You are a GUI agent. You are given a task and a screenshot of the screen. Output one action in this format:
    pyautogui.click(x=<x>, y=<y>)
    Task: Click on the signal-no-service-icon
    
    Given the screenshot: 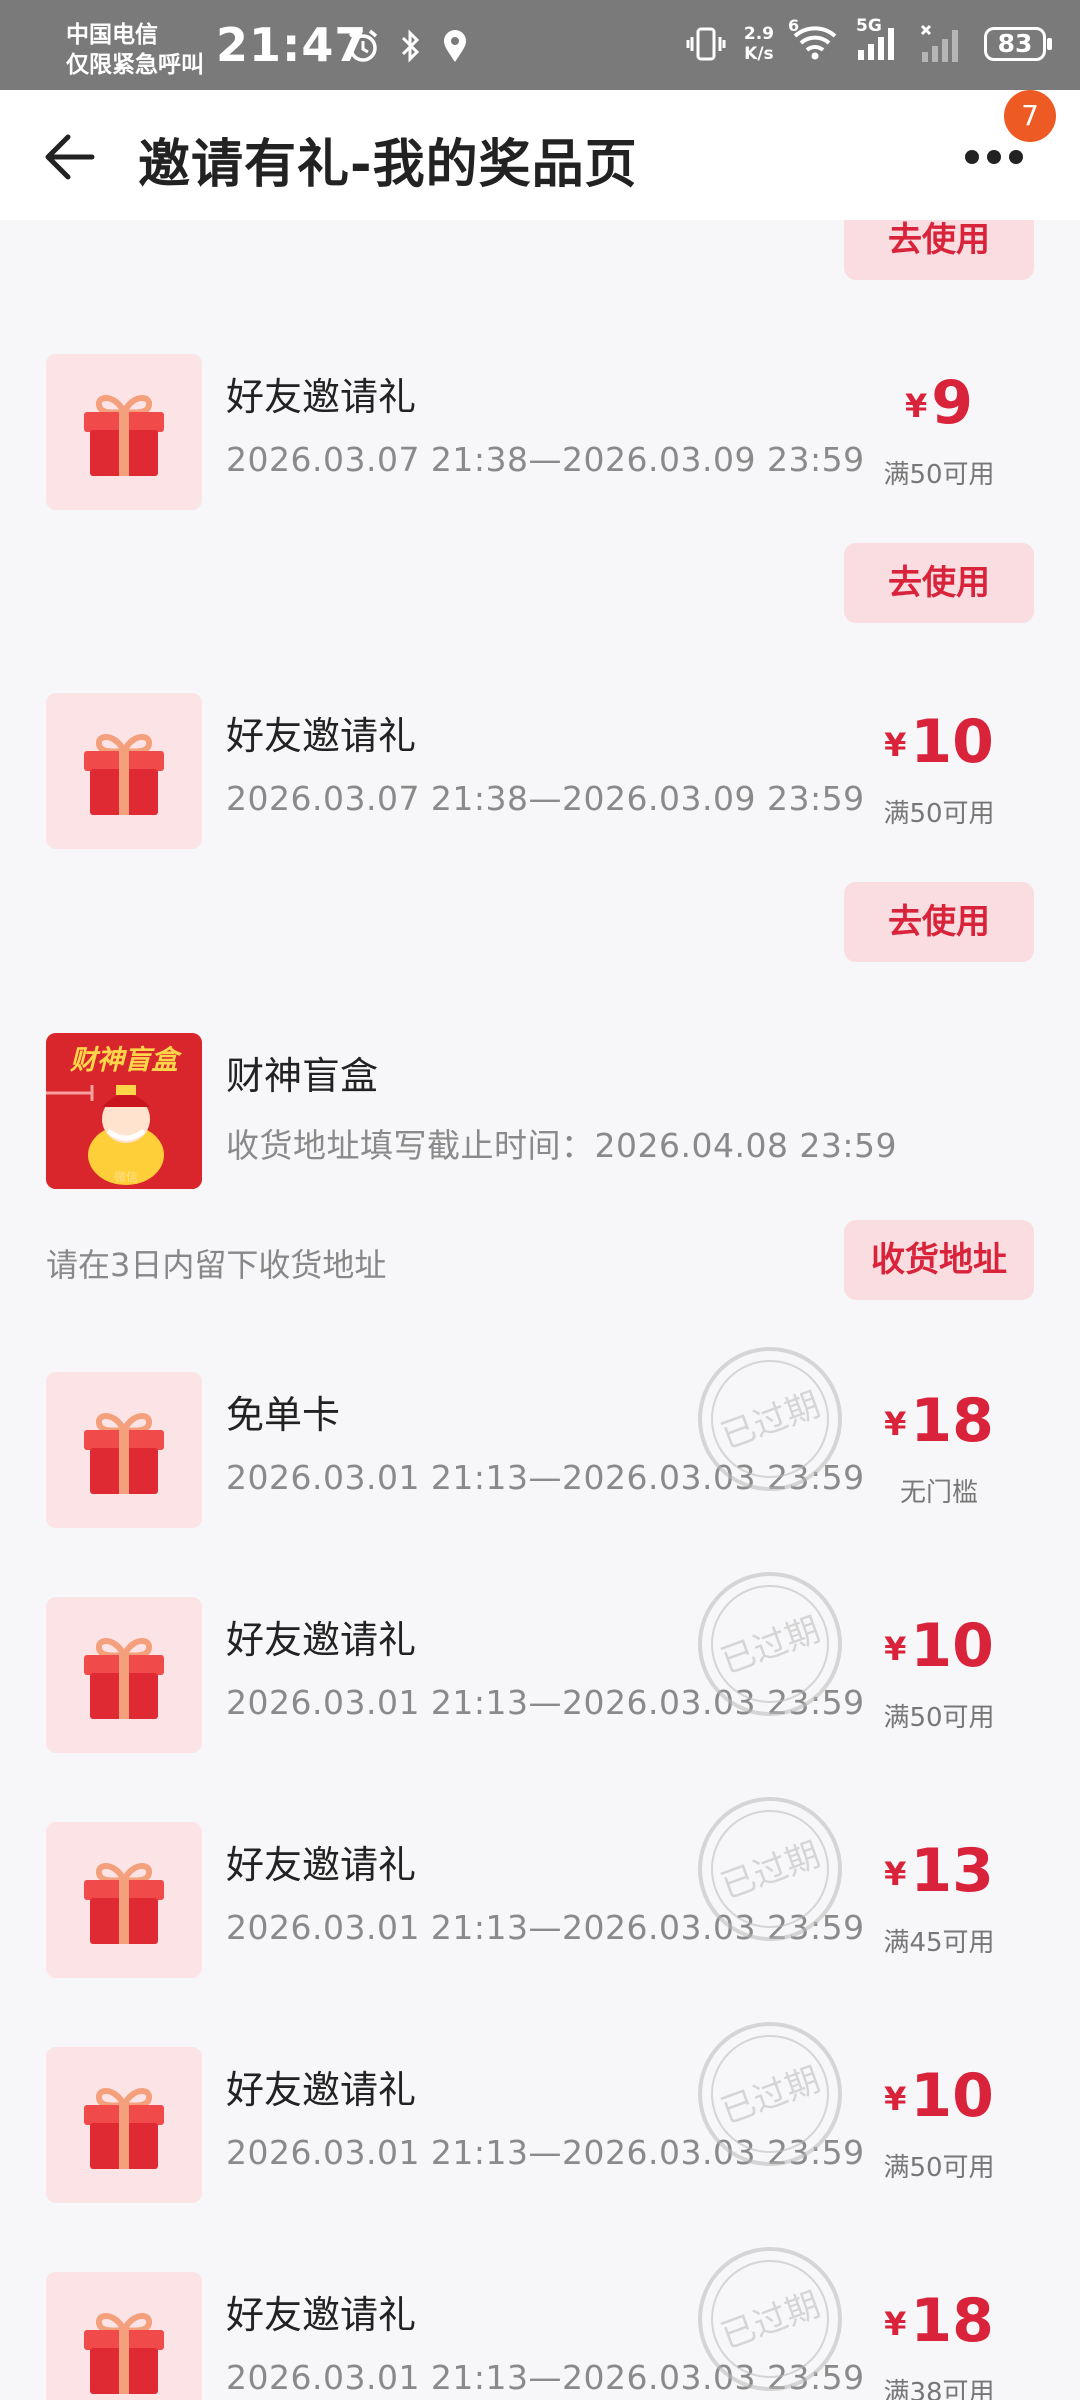 What is the action you would take?
    pyautogui.click(x=939, y=43)
    